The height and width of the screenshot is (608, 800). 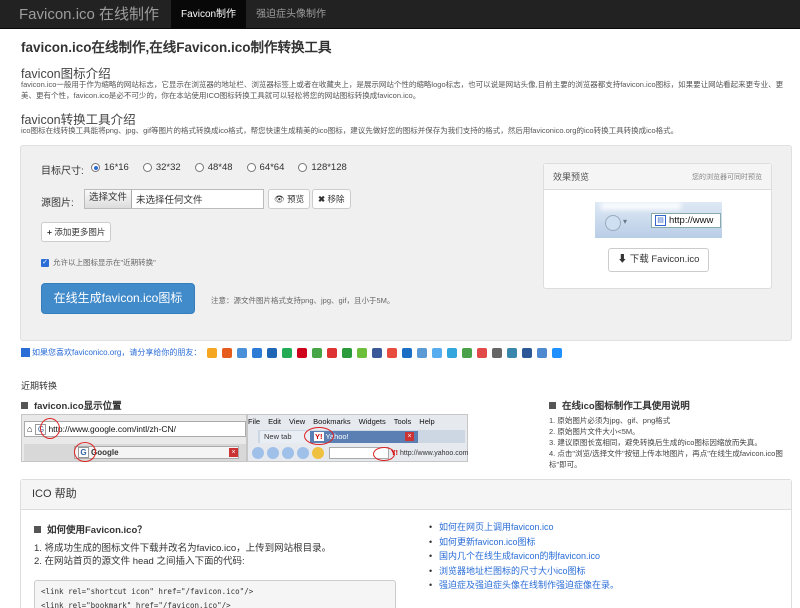 I want to click on help-title: ICO 帮助, so click(x=406, y=495).